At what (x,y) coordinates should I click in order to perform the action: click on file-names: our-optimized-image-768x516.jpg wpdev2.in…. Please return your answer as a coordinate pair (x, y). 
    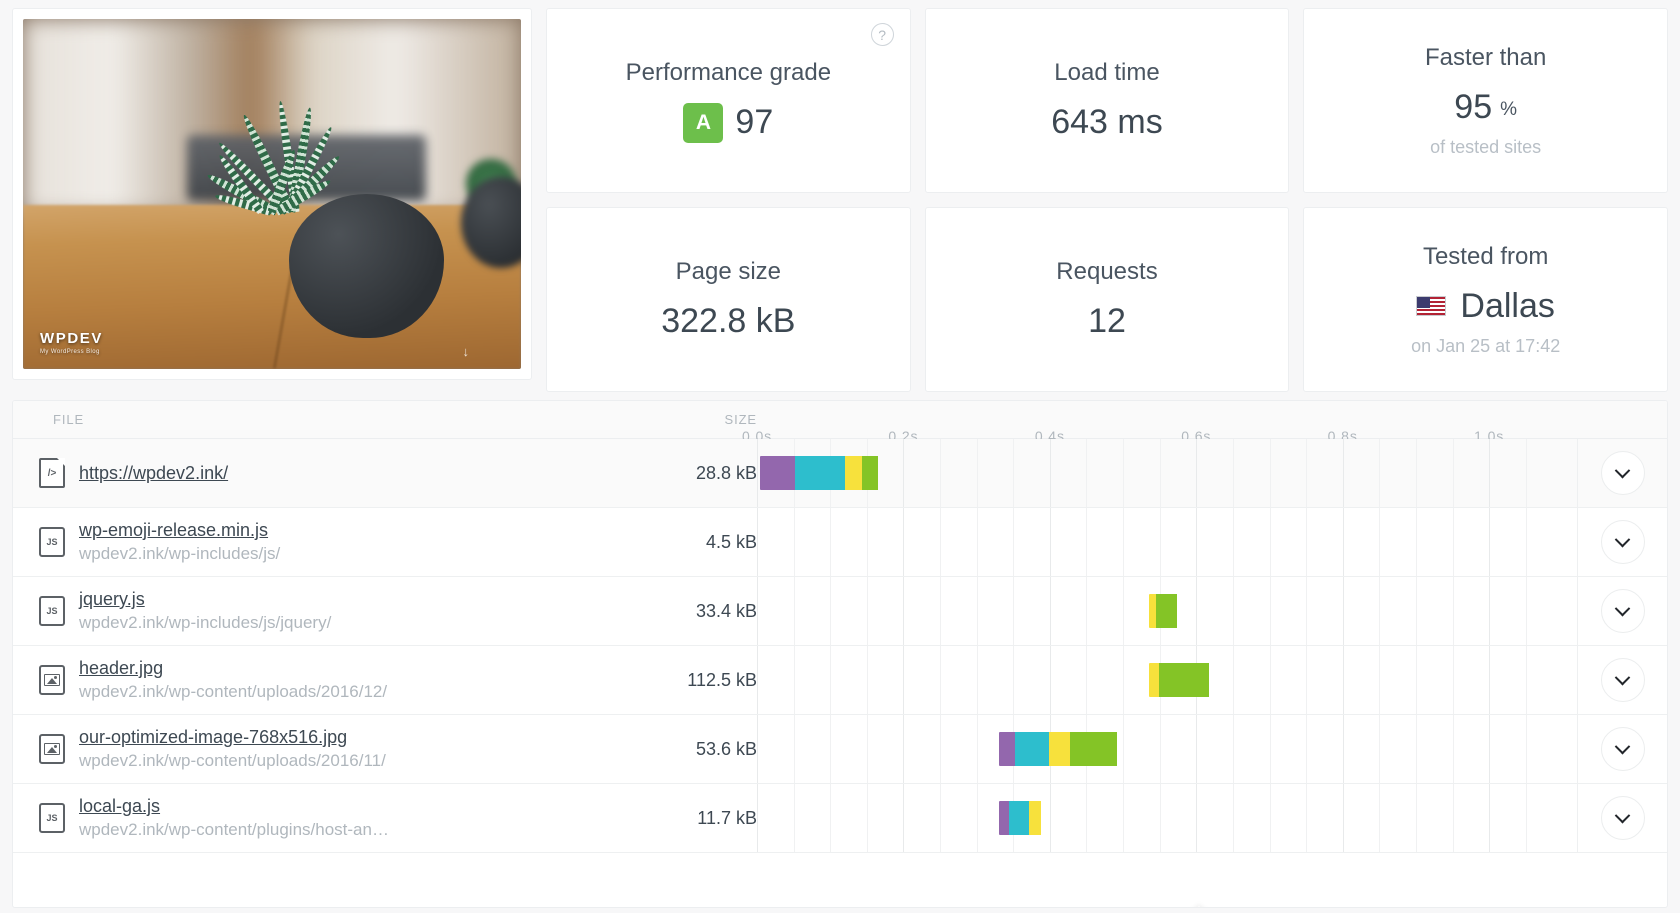
    Looking at the image, I should click on (232, 749).